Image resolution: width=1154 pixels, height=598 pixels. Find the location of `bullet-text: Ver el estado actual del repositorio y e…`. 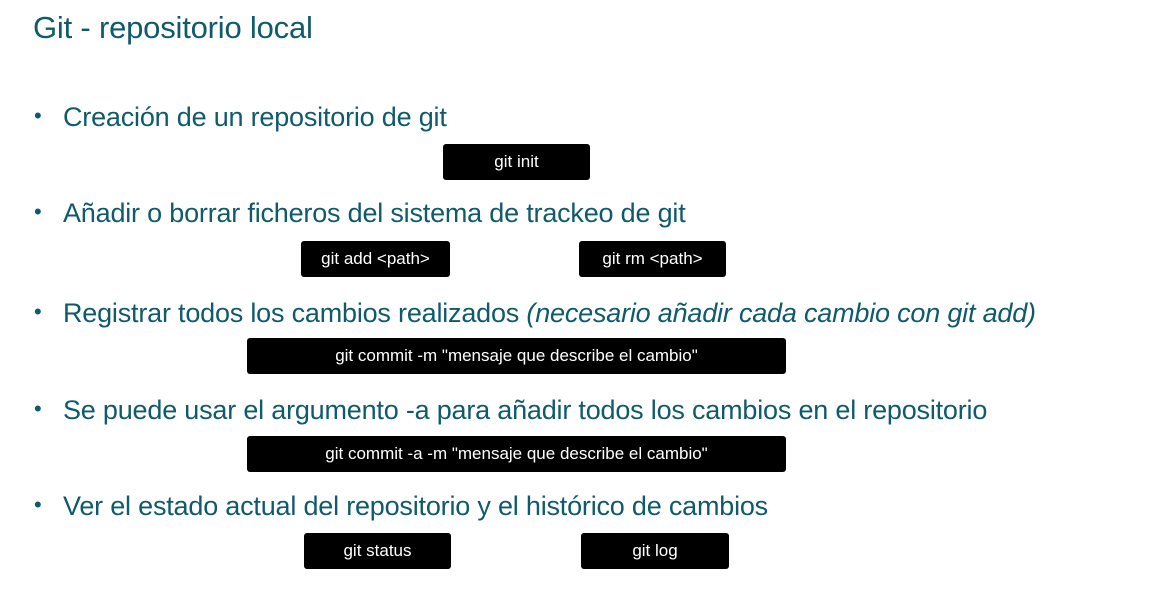

bullet-text: Ver el estado actual del repositorio y e… is located at coordinates (415, 506).